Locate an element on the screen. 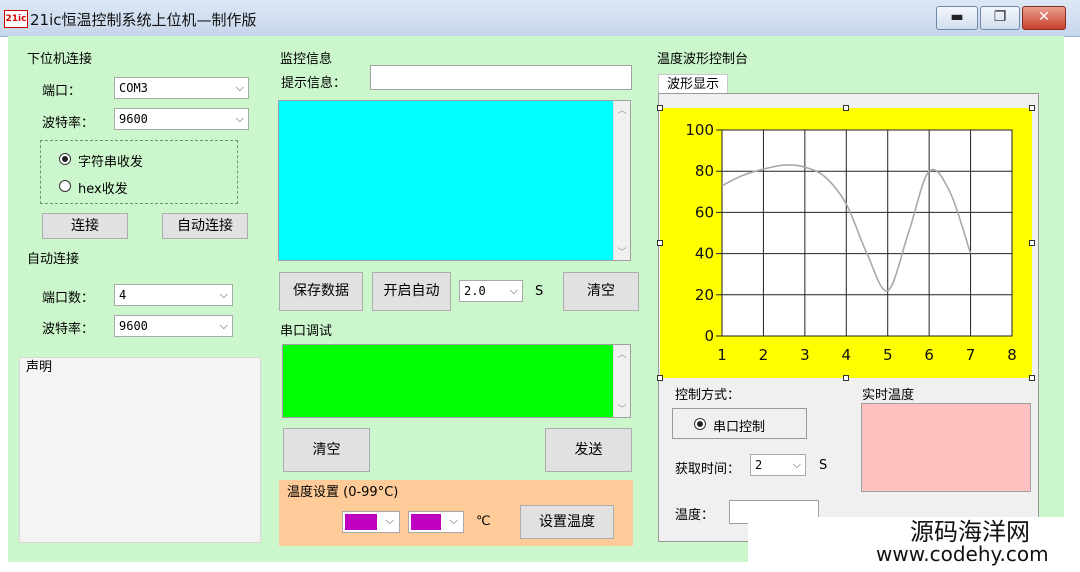 The width and height of the screenshot is (1080, 572). minimize-button: ▬ is located at coordinates (957, 18).